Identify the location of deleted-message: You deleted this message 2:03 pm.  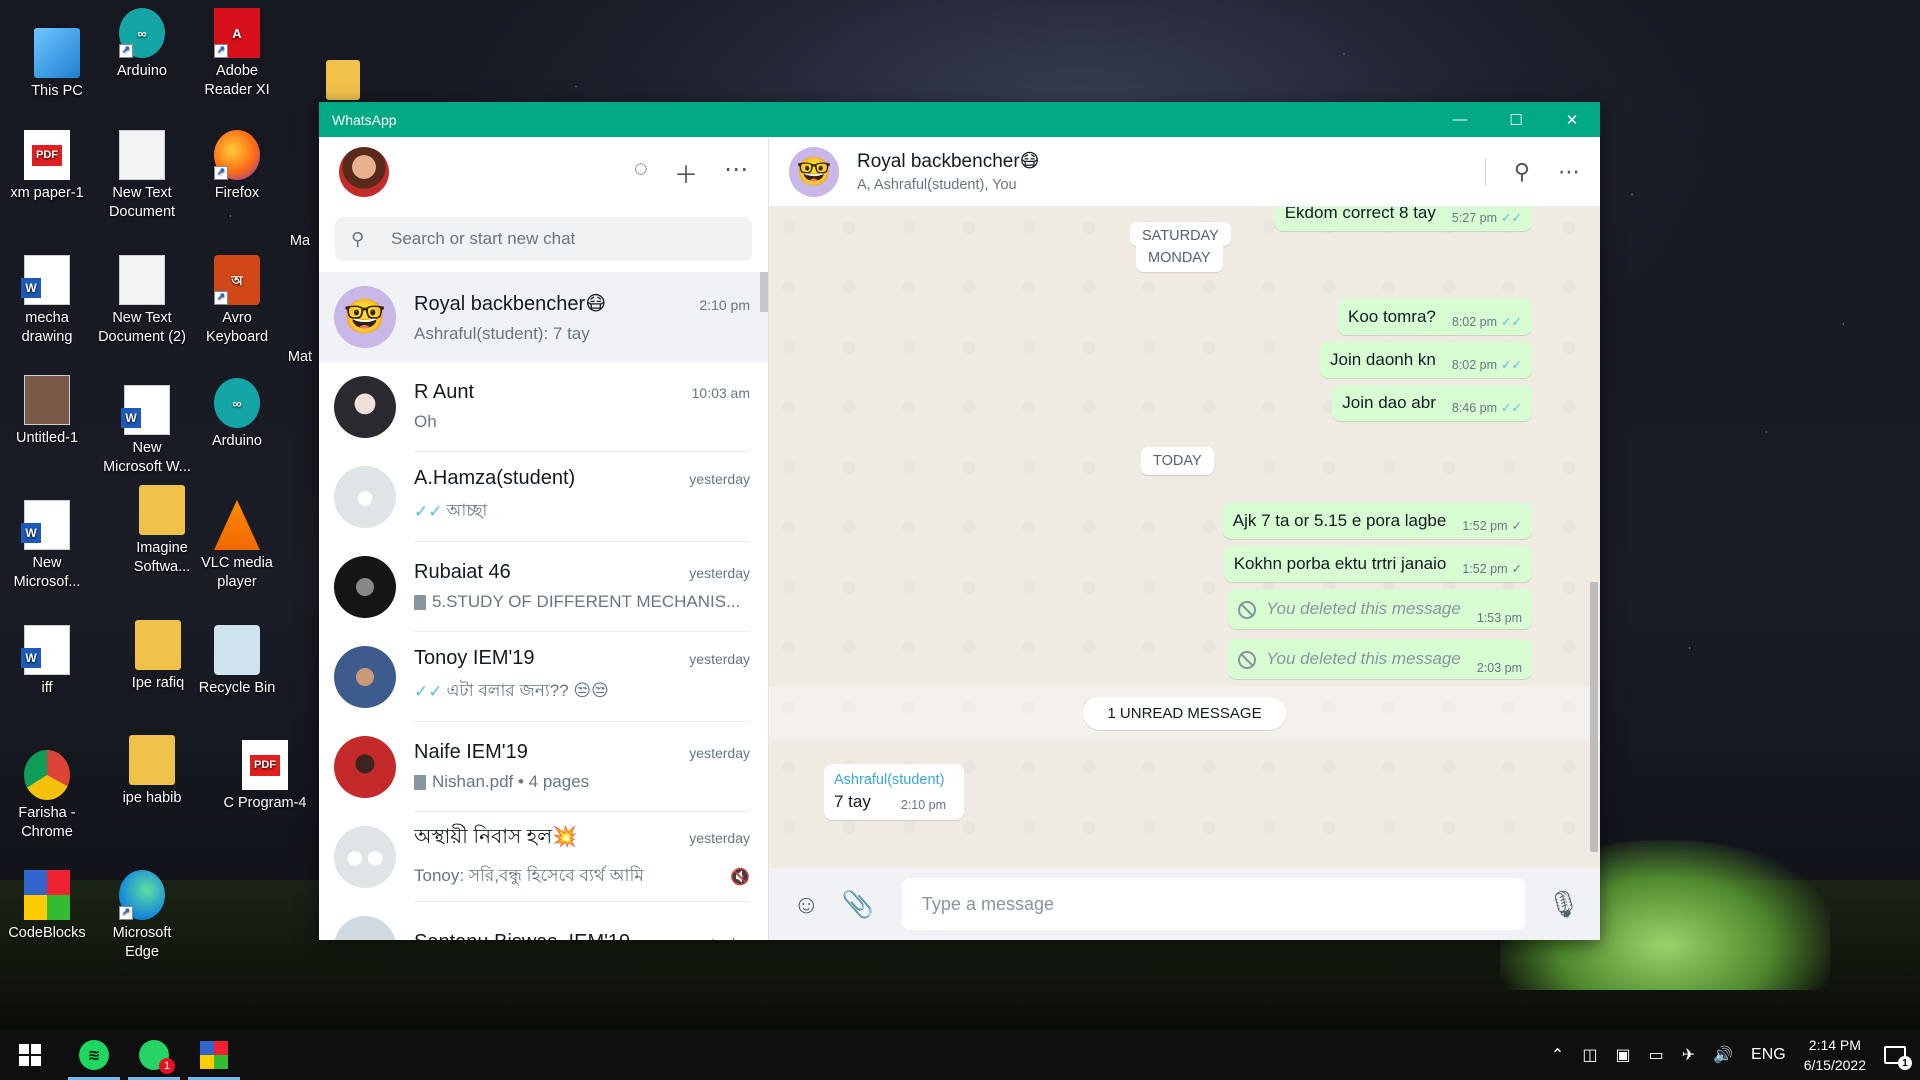
(1380, 659).